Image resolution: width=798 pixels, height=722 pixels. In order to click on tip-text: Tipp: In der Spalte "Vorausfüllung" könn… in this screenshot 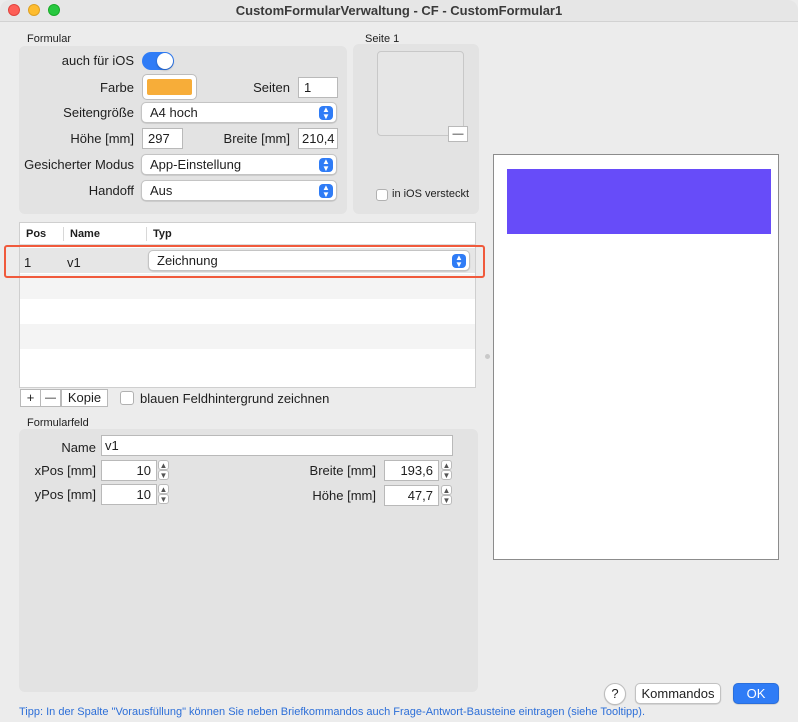, I will do `click(332, 712)`.